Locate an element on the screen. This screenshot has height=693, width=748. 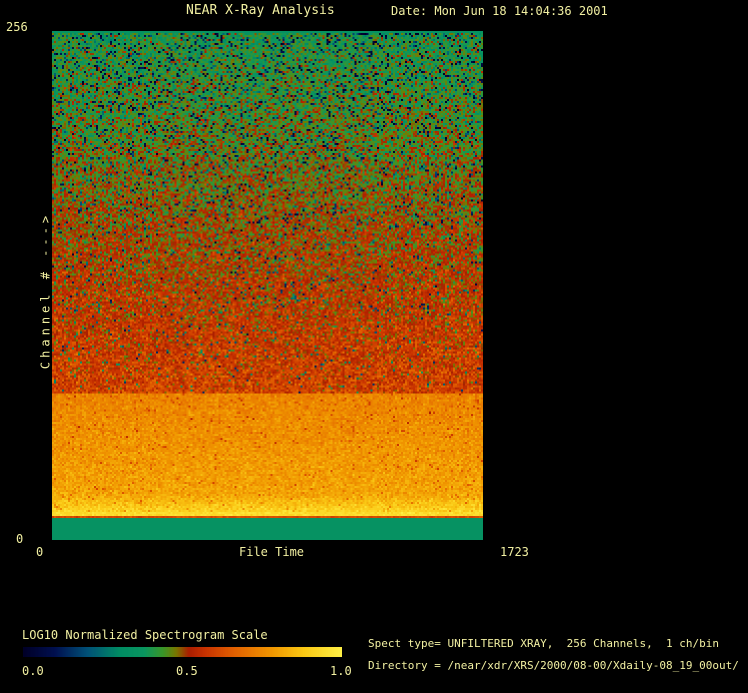
colorbar-tick-min: 0.0 is located at coordinates (33, 671).